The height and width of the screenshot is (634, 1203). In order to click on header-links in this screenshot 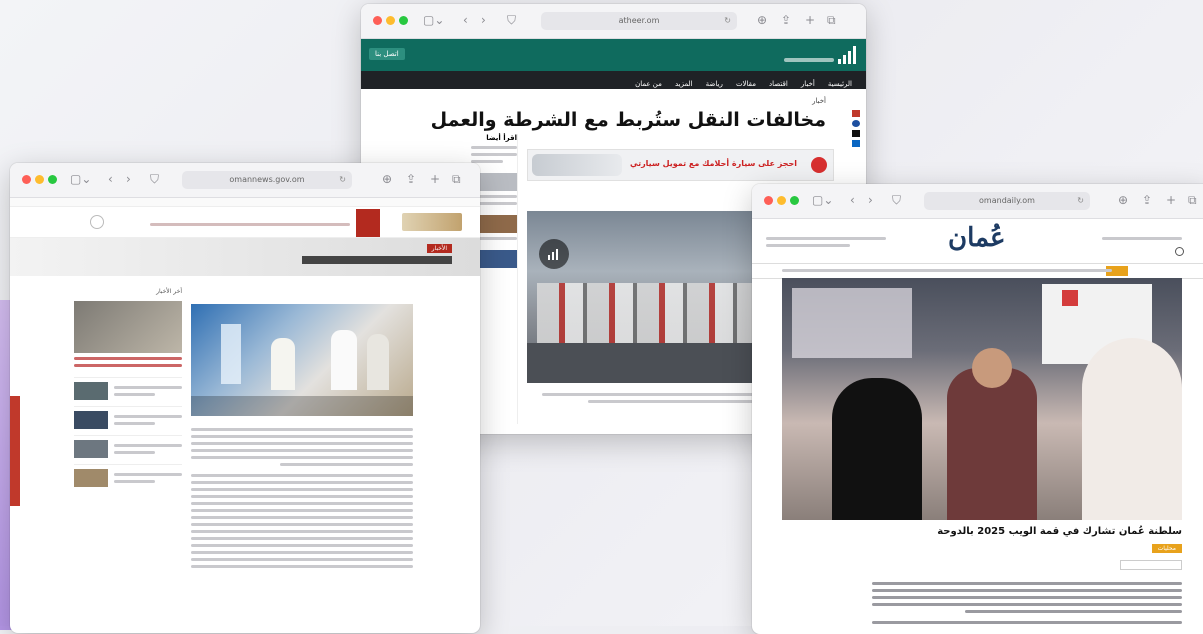, I will do `click(826, 242)`.